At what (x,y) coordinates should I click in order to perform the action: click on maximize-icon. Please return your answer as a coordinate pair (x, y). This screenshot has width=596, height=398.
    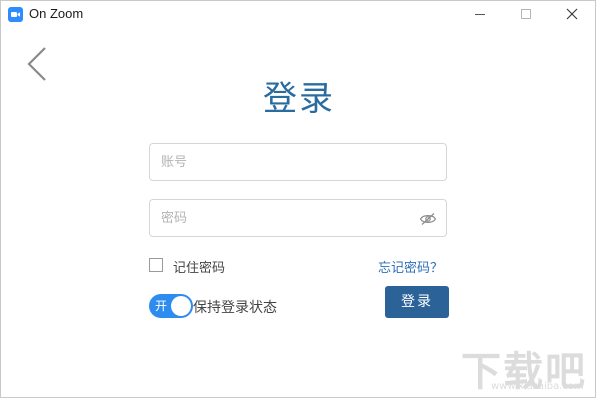
    Looking at the image, I should click on (526, 14).